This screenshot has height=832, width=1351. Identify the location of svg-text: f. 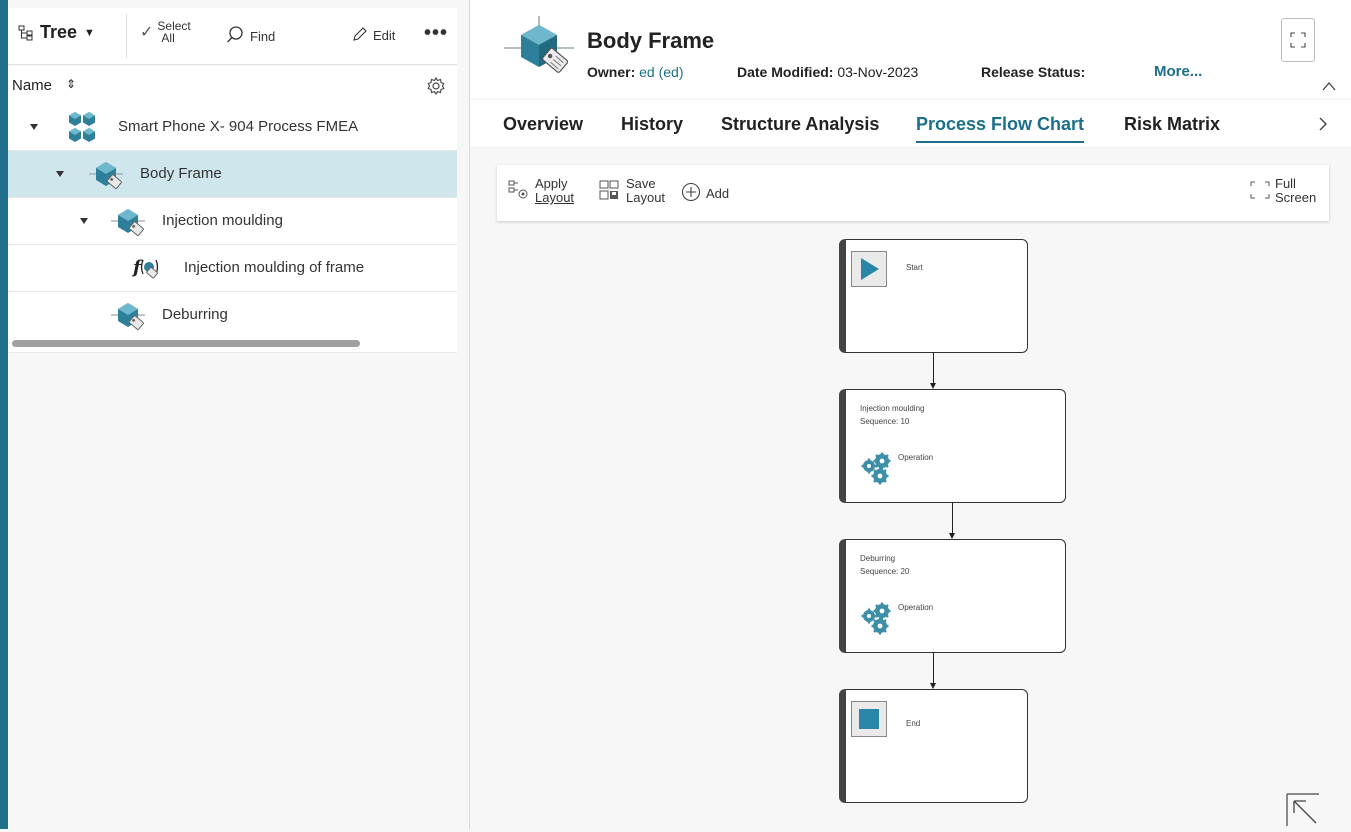
(138, 267).